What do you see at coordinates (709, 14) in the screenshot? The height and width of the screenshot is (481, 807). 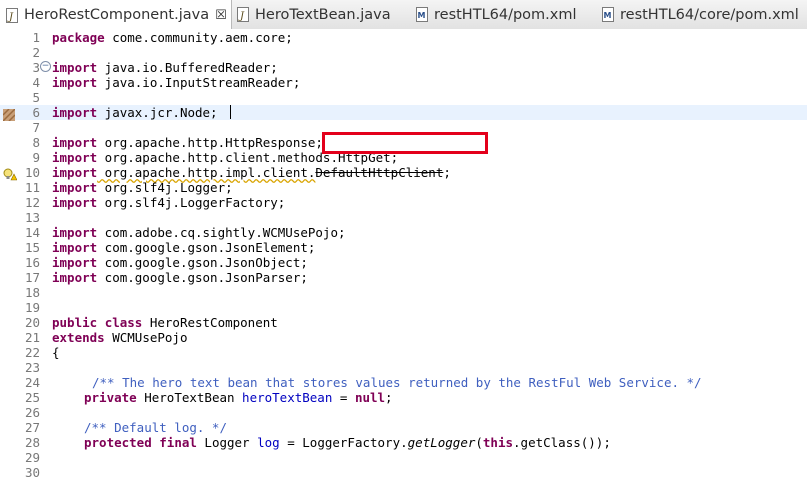 I see `tab-label: restHTL64/core/pom.xml` at bounding box center [709, 14].